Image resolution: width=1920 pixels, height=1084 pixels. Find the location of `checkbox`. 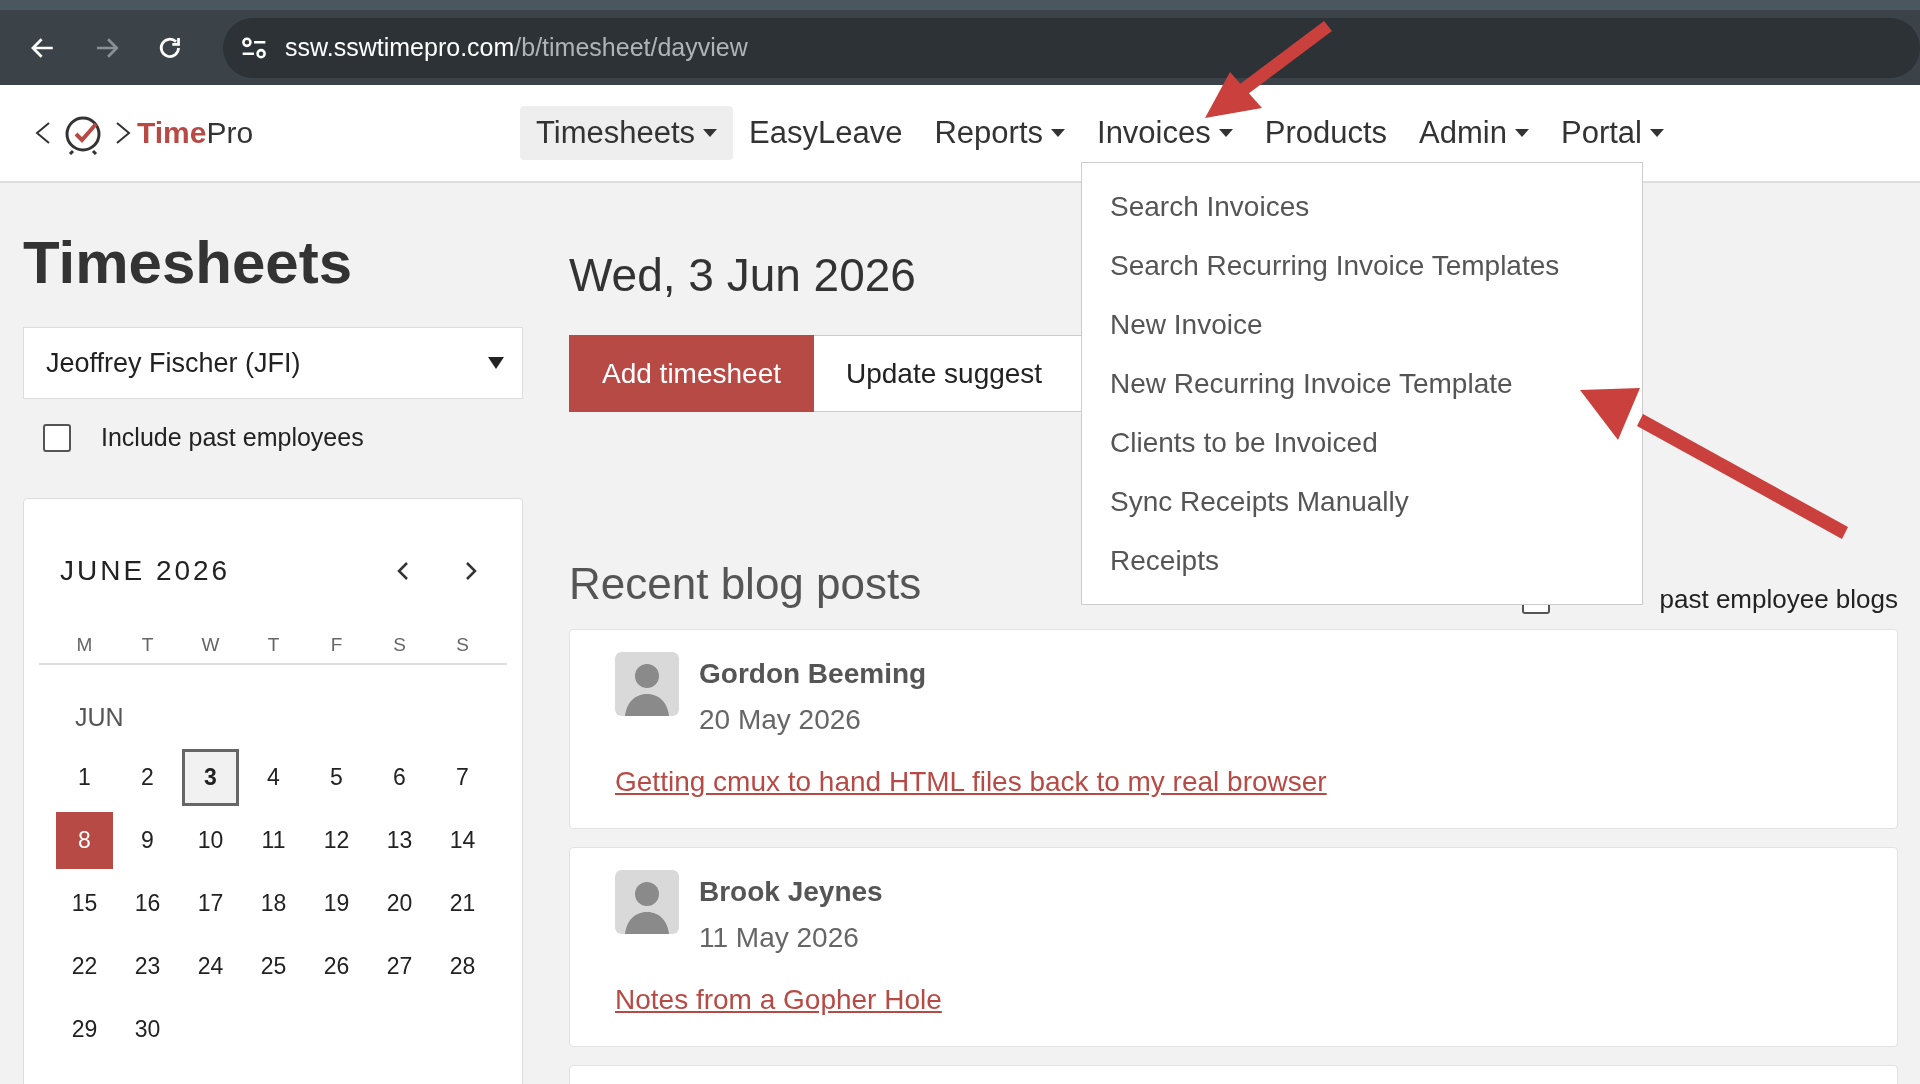

checkbox is located at coordinates (57, 437).